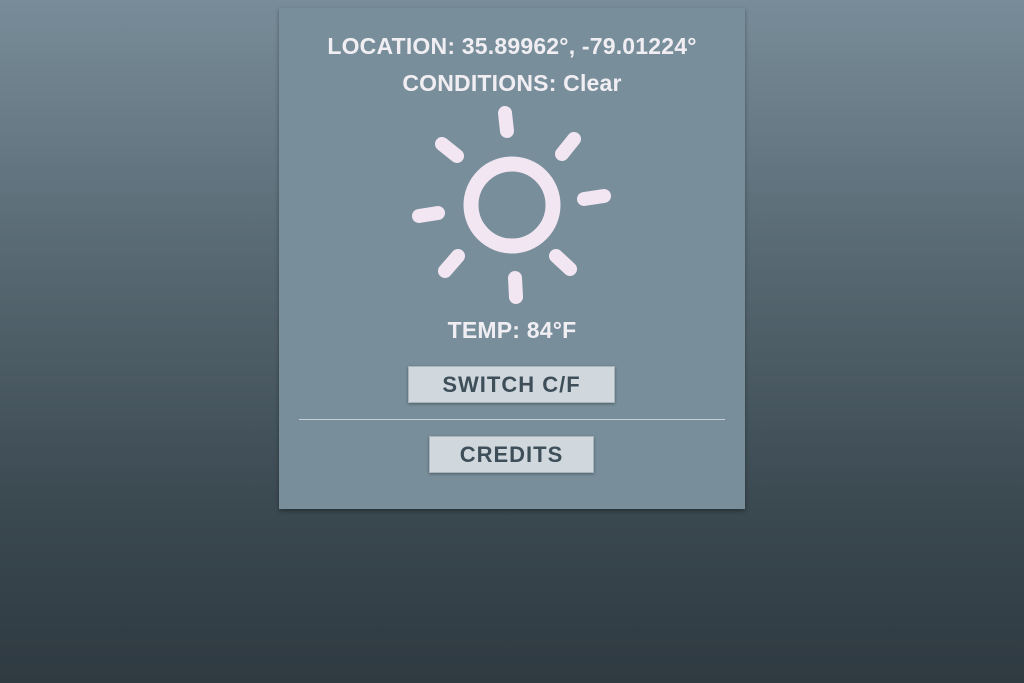 This screenshot has width=1024, height=683. What do you see at coordinates (511, 454) in the screenshot?
I see `credits-button: CREDITS` at bounding box center [511, 454].